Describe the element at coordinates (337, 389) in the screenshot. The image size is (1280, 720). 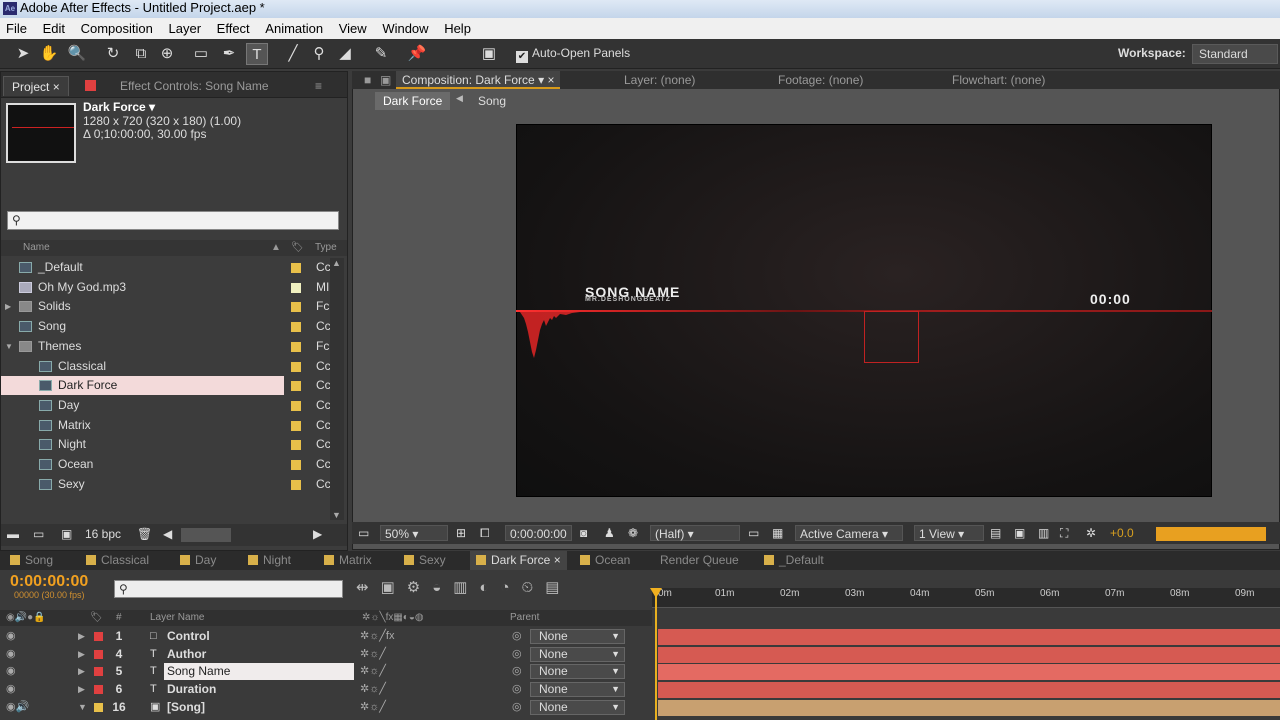
I see `v-scrollbar: ▲ ▼` at that location.